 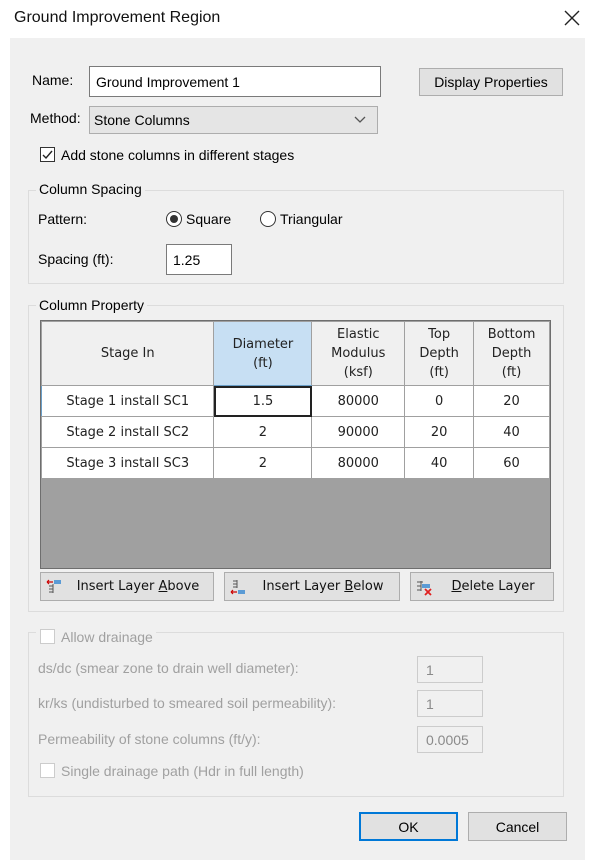 What do you see at coordinates (358, 432) in the screenshot?
I see `cell-elastic-modulus: 90000` at bounding box center [358, 432].